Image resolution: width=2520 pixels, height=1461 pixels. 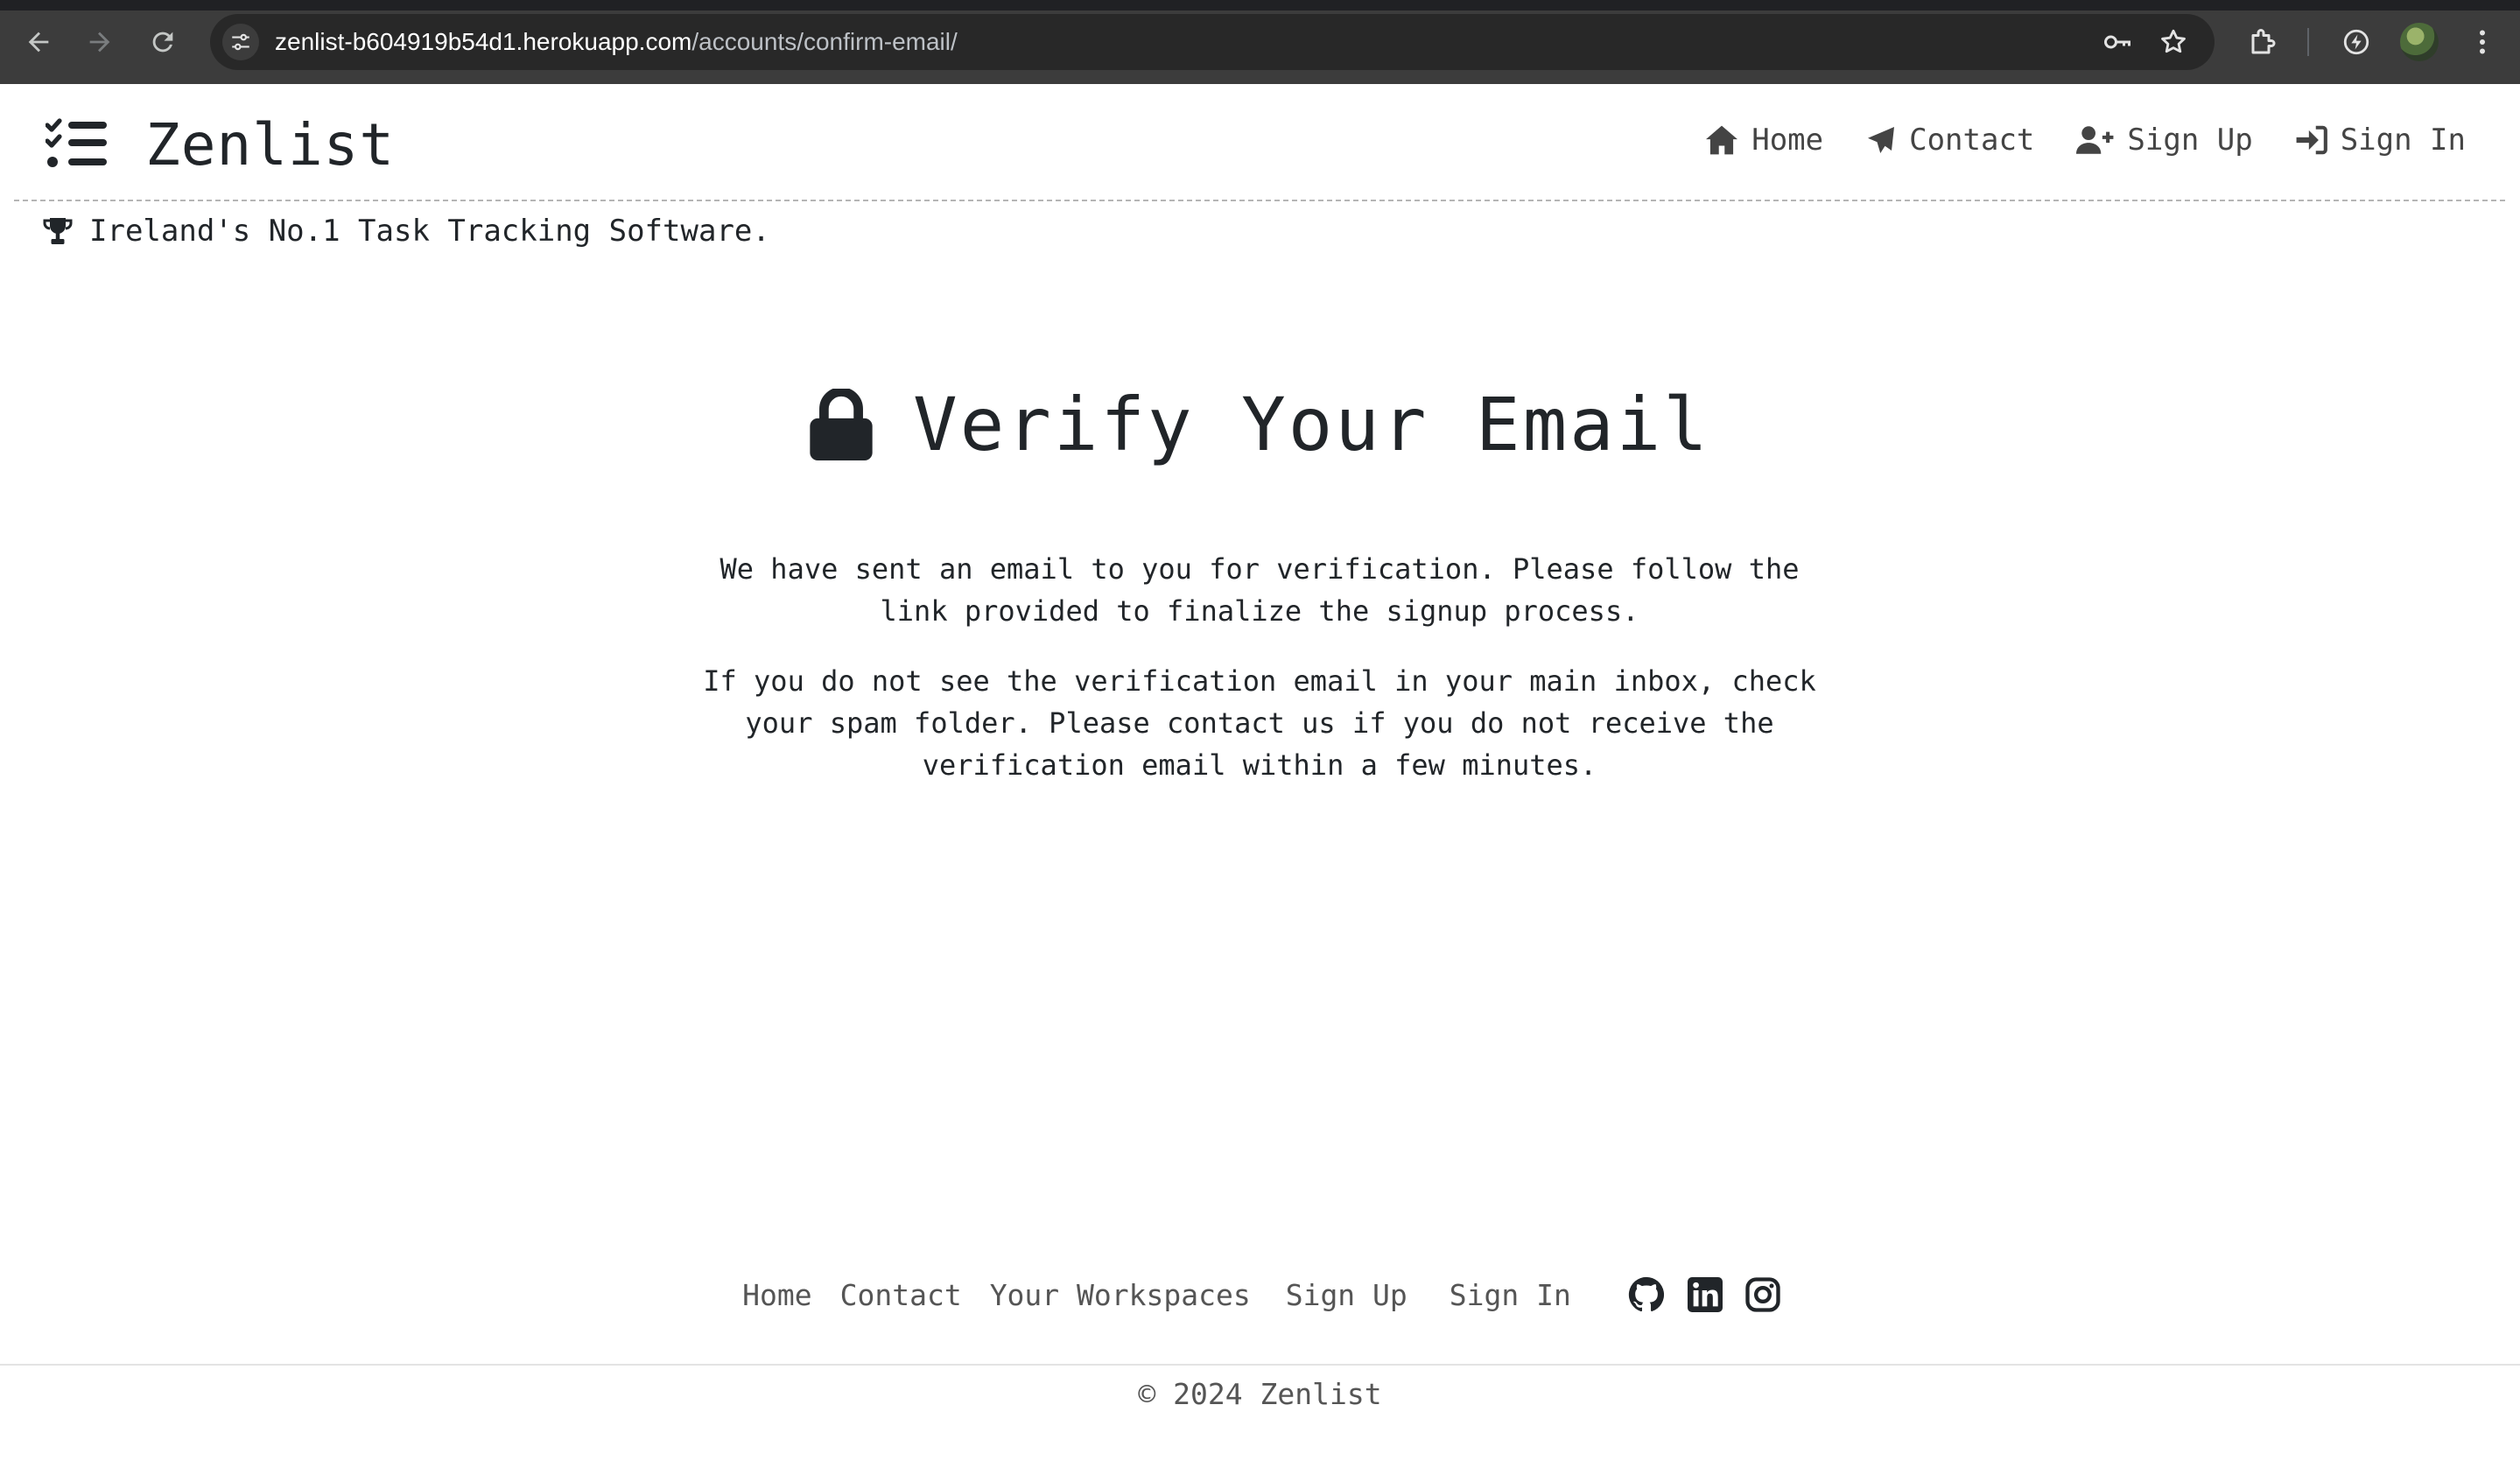 What do you see at coordinates (1510, 1295) in the screenshot?
I see `footer-link-sign-in: Sign In` at bounding box center [1510, 1295].